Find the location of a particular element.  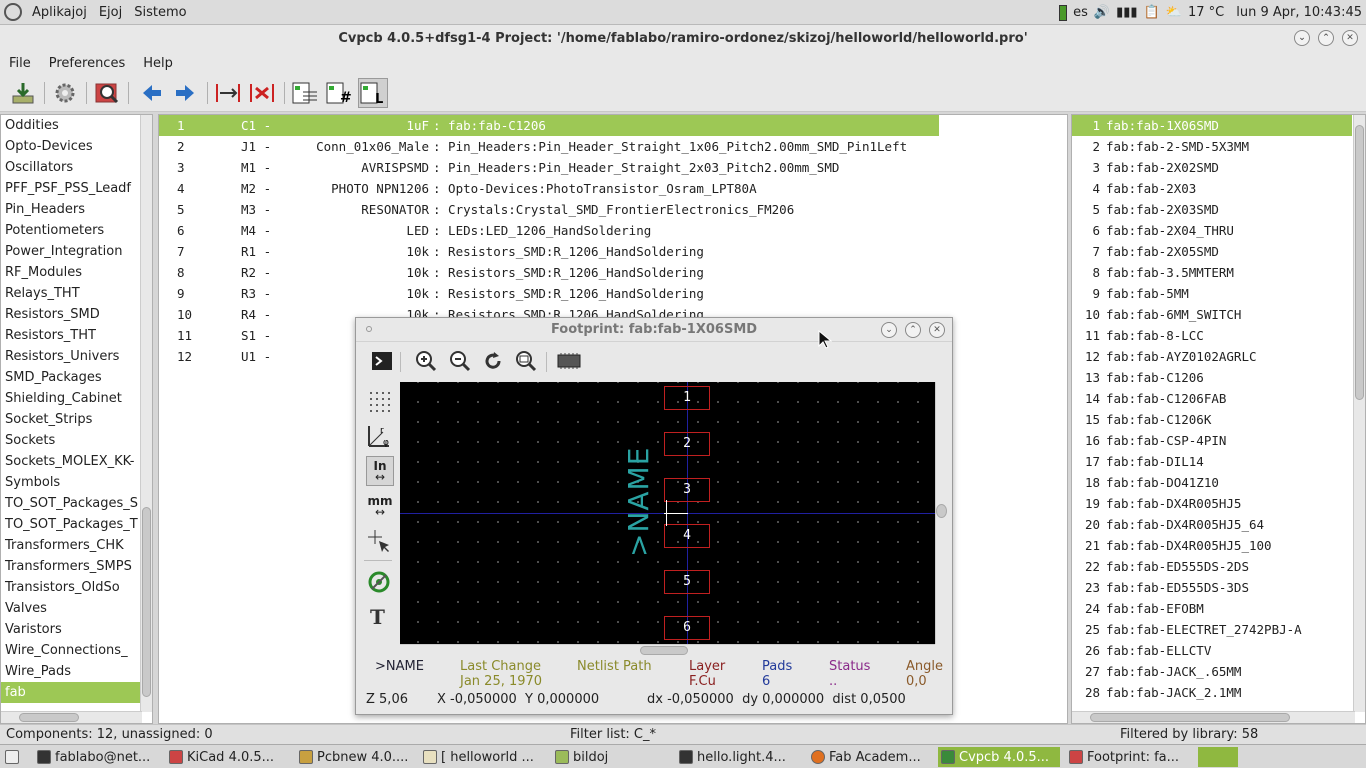

footprint-row: 6 fab:fab-2X04_THRU is located at coordinates (1212, 230).